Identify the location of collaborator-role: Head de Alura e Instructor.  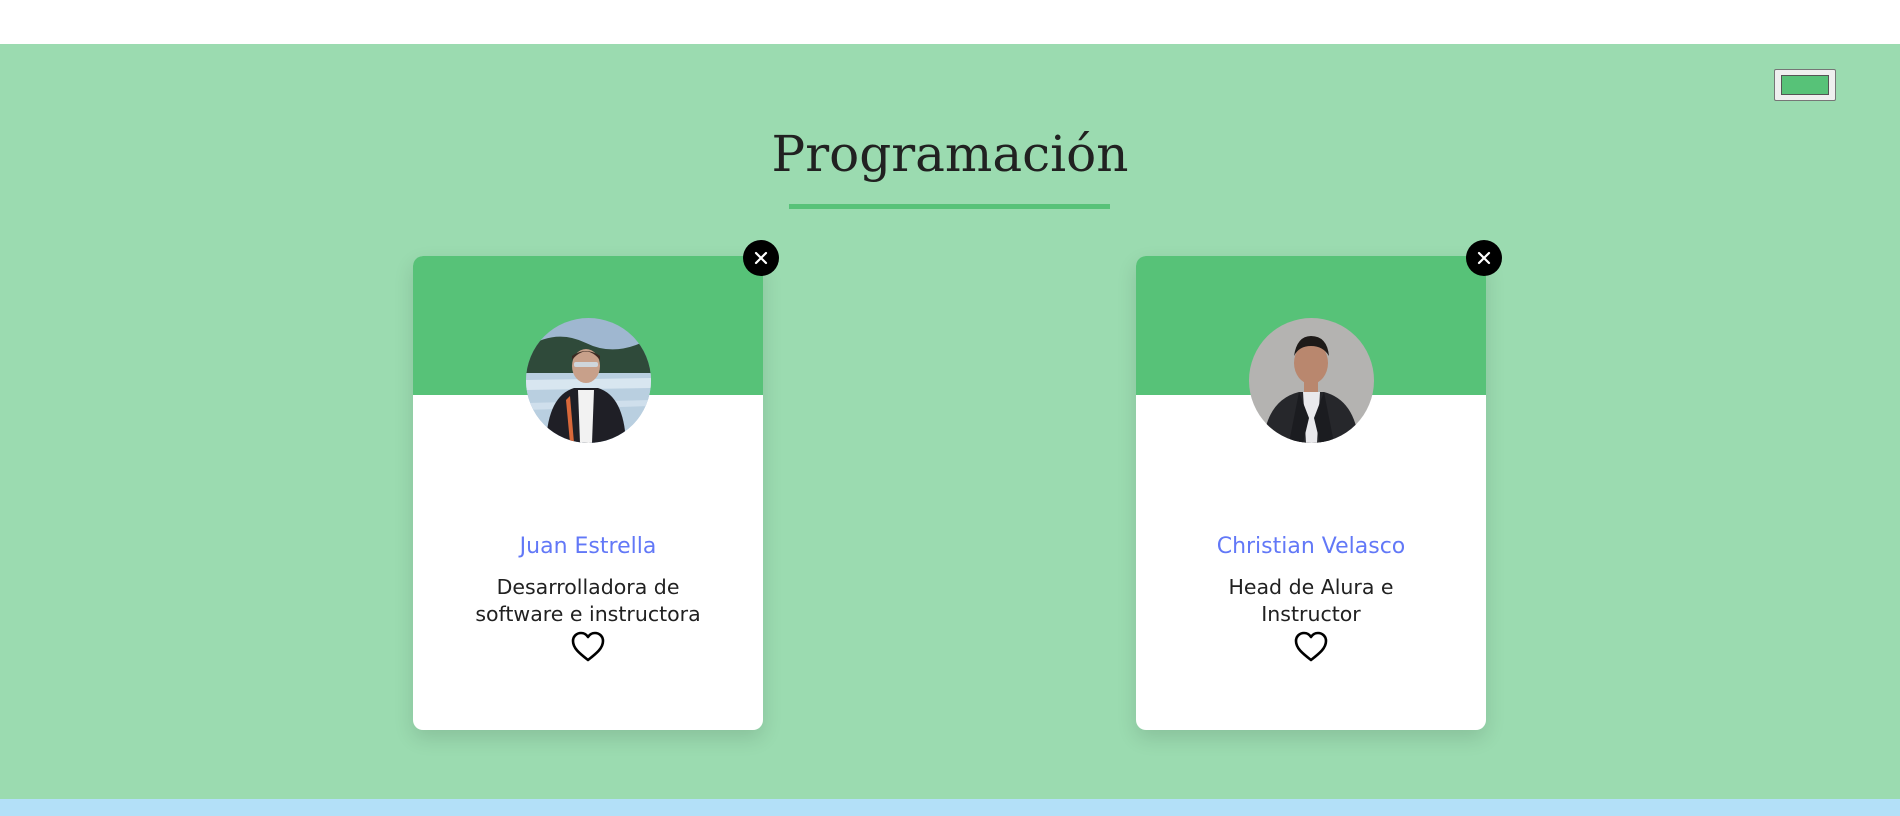
(1311, 600).